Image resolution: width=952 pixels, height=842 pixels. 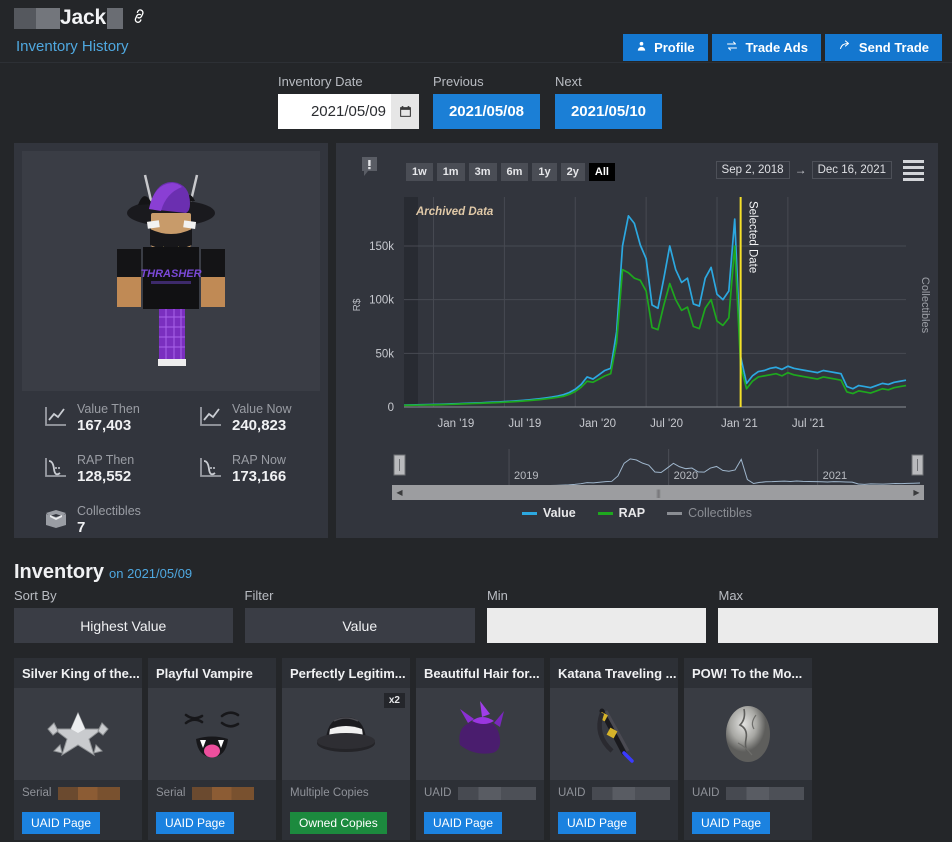 What do you see at coordinates (121, 520) in the screenshot?
I see `stat-collectibles: Collectibles 7` at bounding box center [121, 520].